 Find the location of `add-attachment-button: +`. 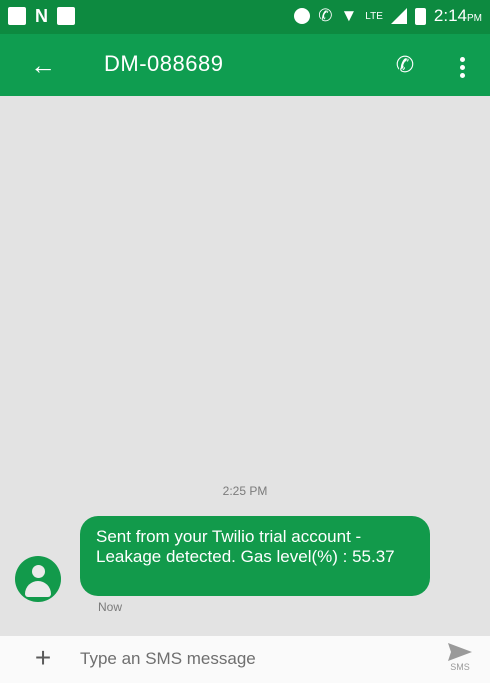

add-attachment-button: + is located at coordinates (43, 658).